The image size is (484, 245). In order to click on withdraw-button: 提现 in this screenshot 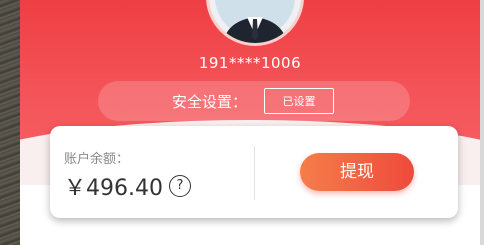, I will do `click(357, 172)`.